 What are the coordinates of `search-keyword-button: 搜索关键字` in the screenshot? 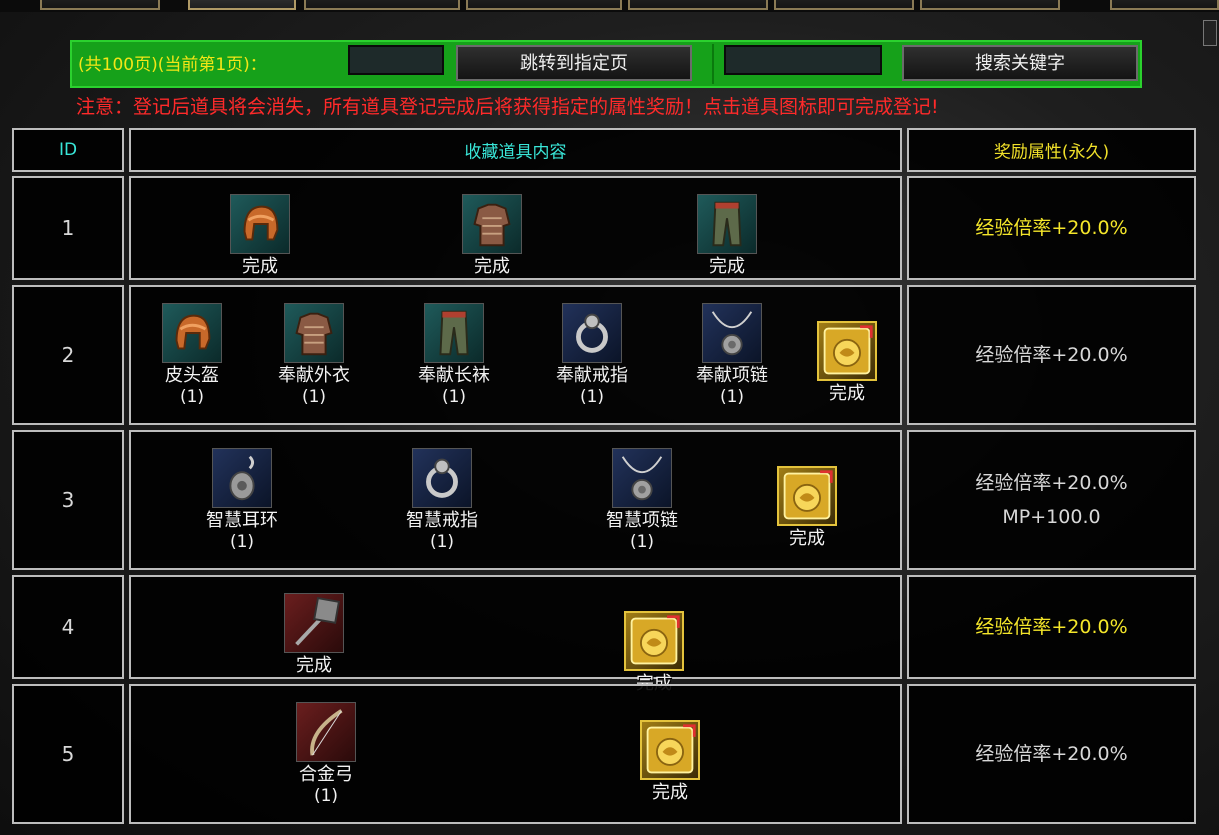 It's located at (1020, 63).